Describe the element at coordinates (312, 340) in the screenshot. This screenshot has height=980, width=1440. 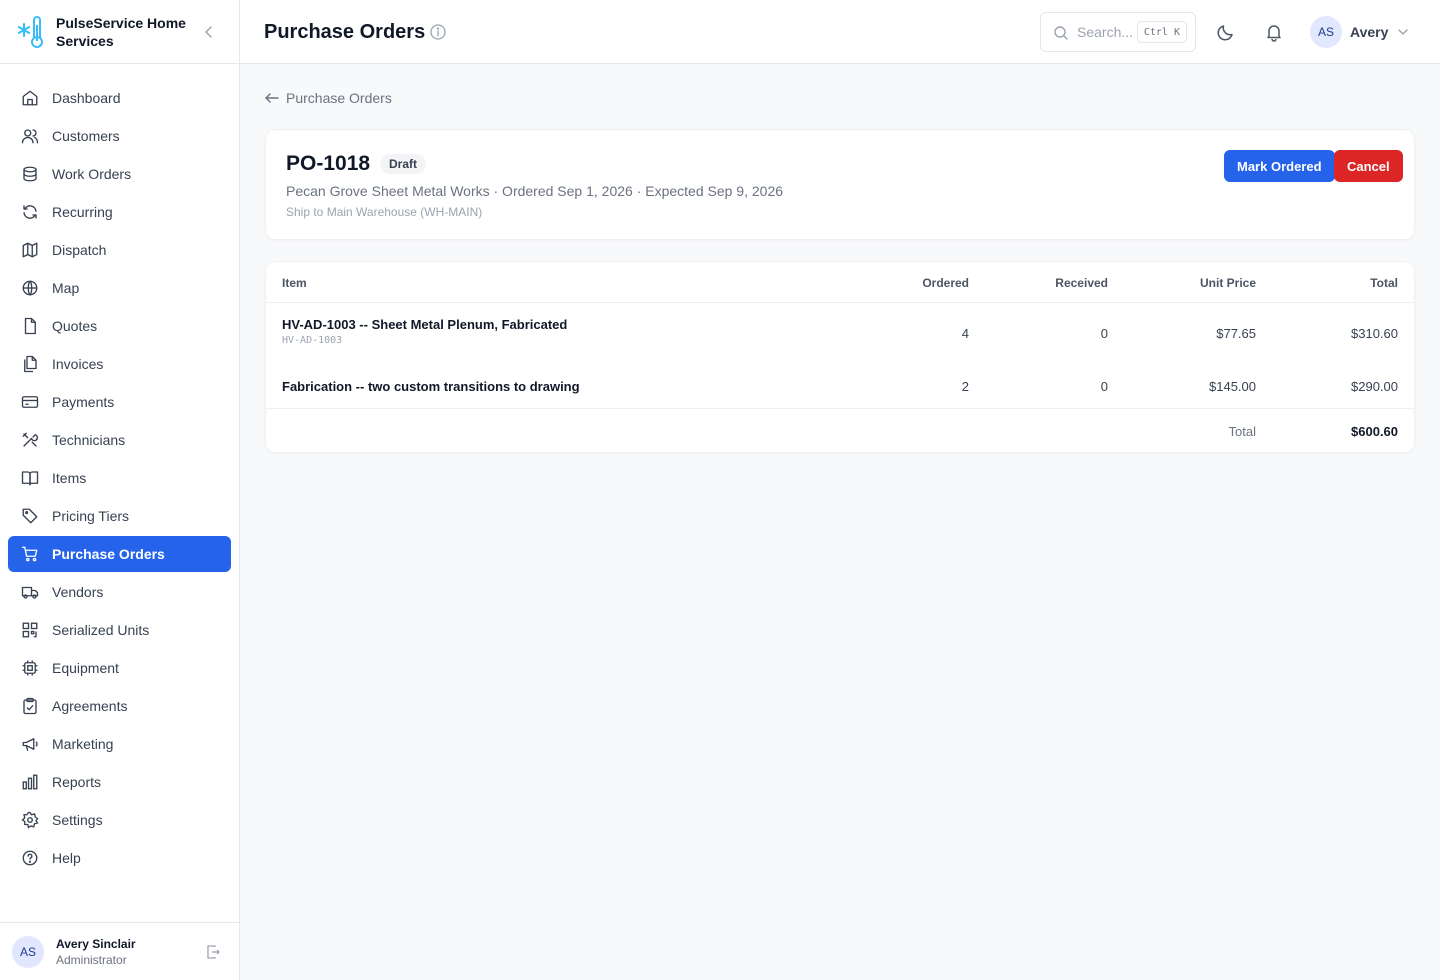
I see `item-sku: HV-AD-1003` at that location.